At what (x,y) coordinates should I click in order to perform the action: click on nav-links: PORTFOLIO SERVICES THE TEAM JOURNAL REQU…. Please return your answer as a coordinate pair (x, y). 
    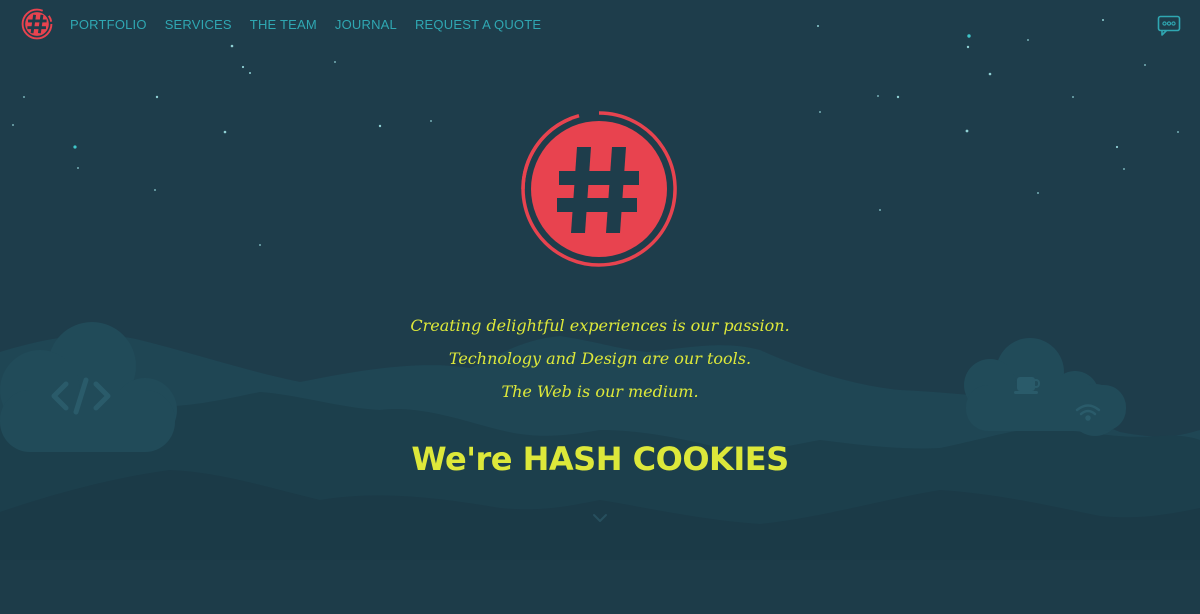
    Looking at the image, I should click on (305, 25).